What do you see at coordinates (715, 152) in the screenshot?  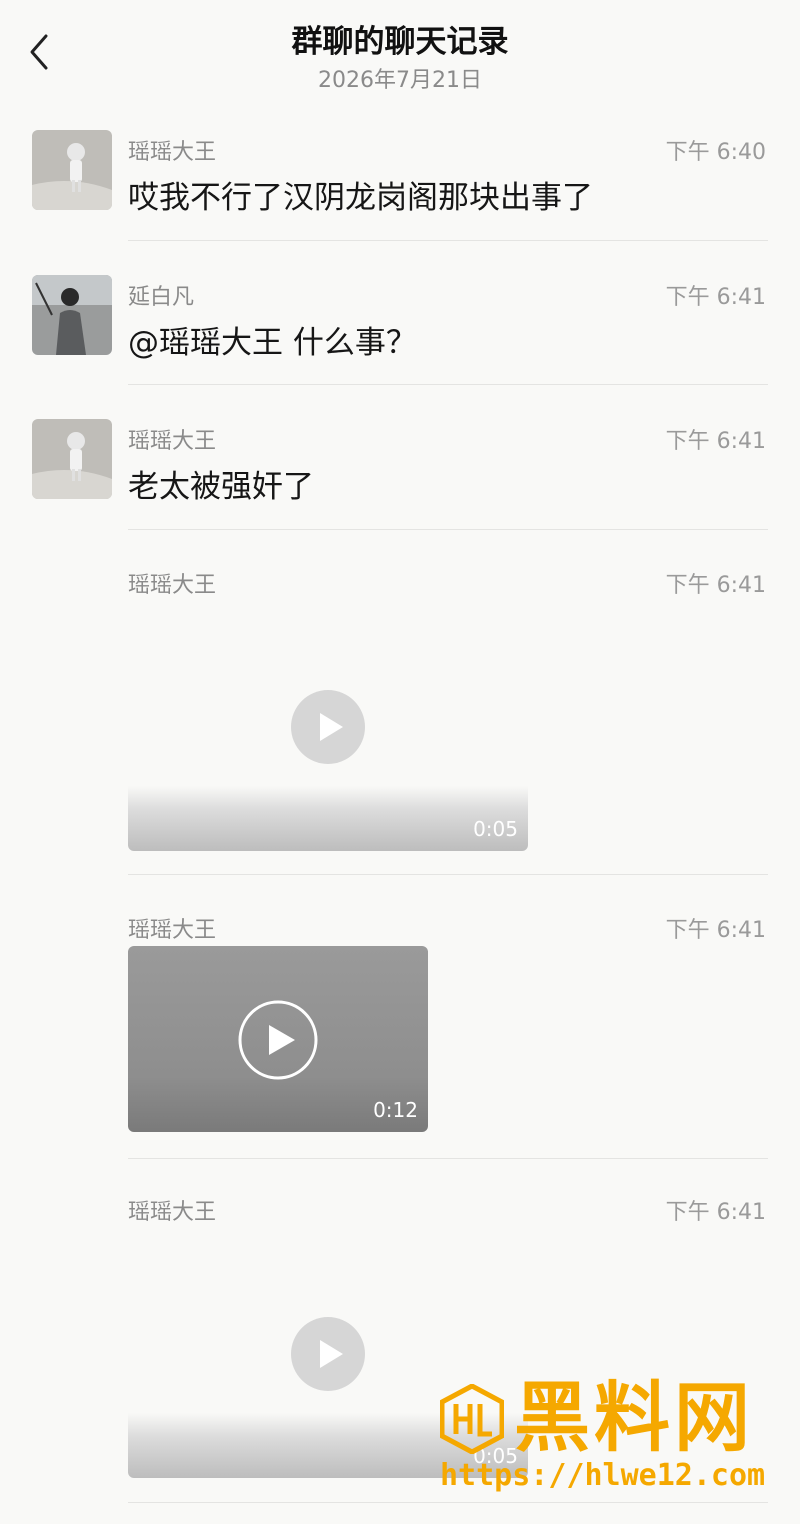 I see `message-time: 下午 6:40` at bounding box center [715, 152].